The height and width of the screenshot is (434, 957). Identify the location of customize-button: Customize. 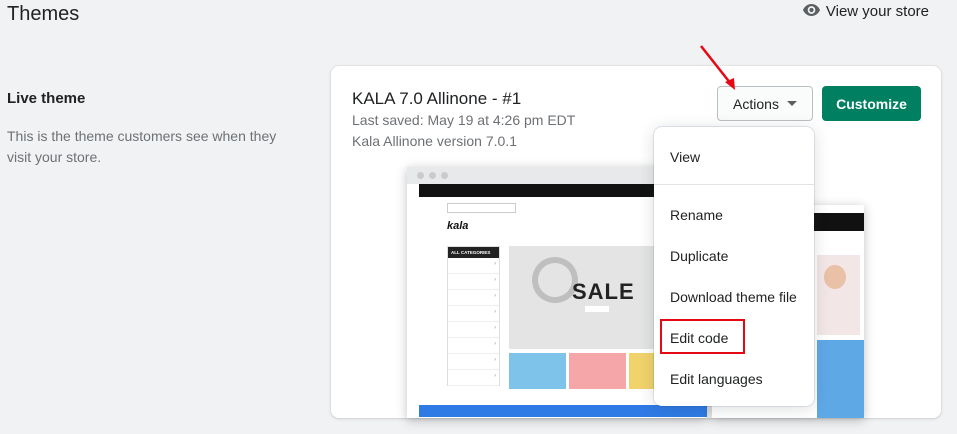
(871, 103).